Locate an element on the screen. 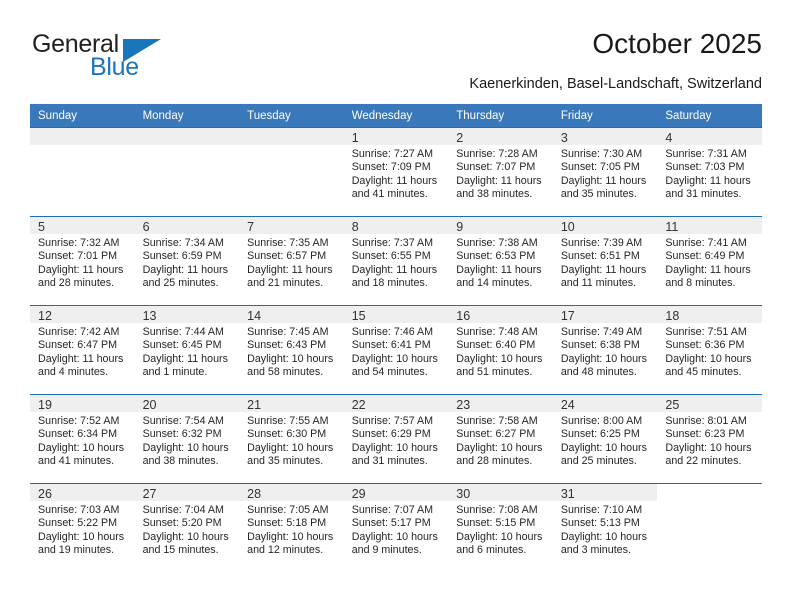  day-number: 31 is located at coordinates (567, 494).